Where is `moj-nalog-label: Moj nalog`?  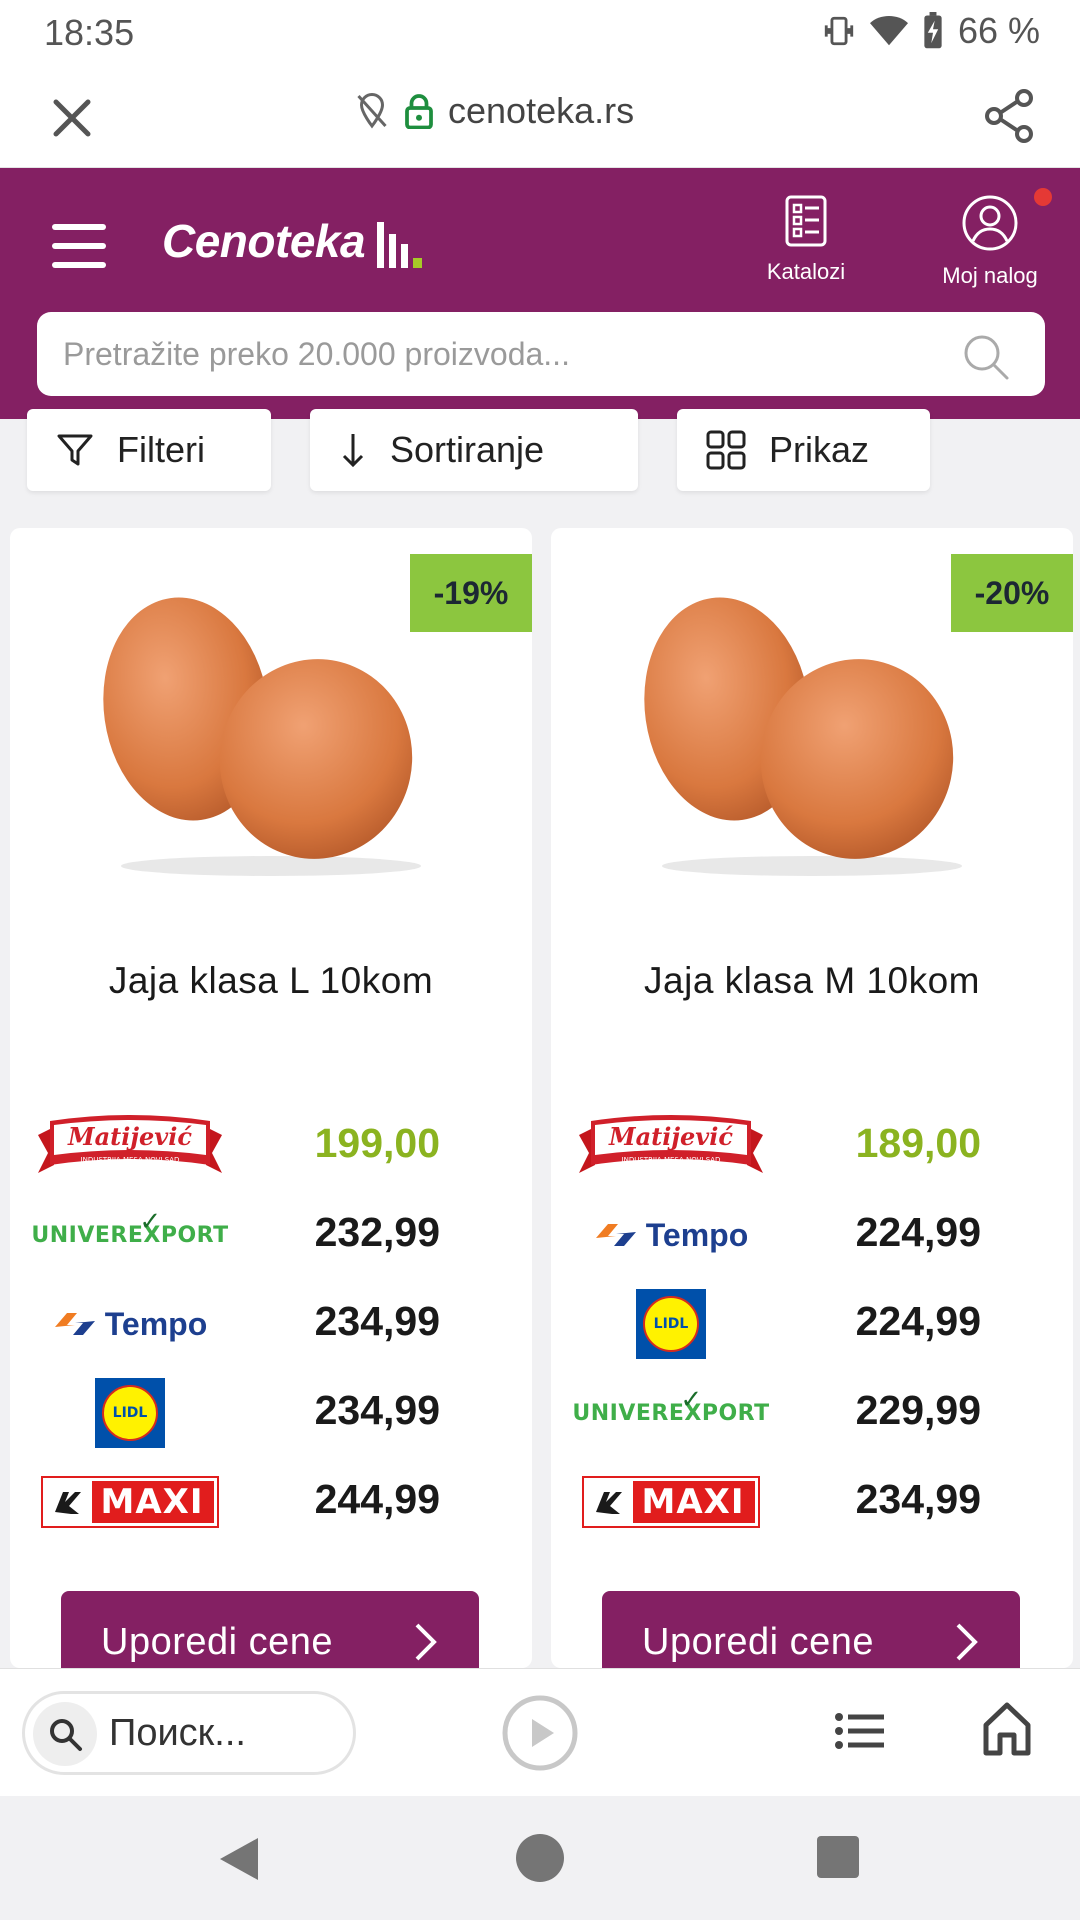
moj-nalog-label: Moj nalog is located at coordinates (990, 275).